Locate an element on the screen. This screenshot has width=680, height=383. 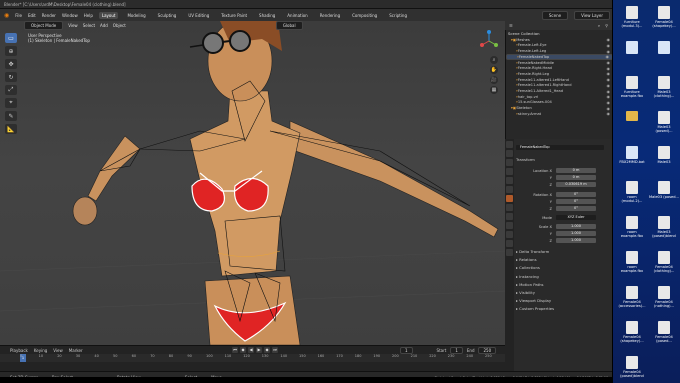
panel-section: ▸ Instancing is located at coordinates (527, 276).